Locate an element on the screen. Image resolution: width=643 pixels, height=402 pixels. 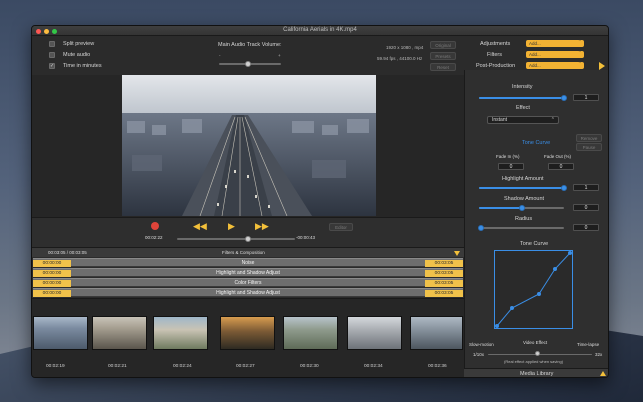
highlight-value: 1 is located at coordinates (586, 187).